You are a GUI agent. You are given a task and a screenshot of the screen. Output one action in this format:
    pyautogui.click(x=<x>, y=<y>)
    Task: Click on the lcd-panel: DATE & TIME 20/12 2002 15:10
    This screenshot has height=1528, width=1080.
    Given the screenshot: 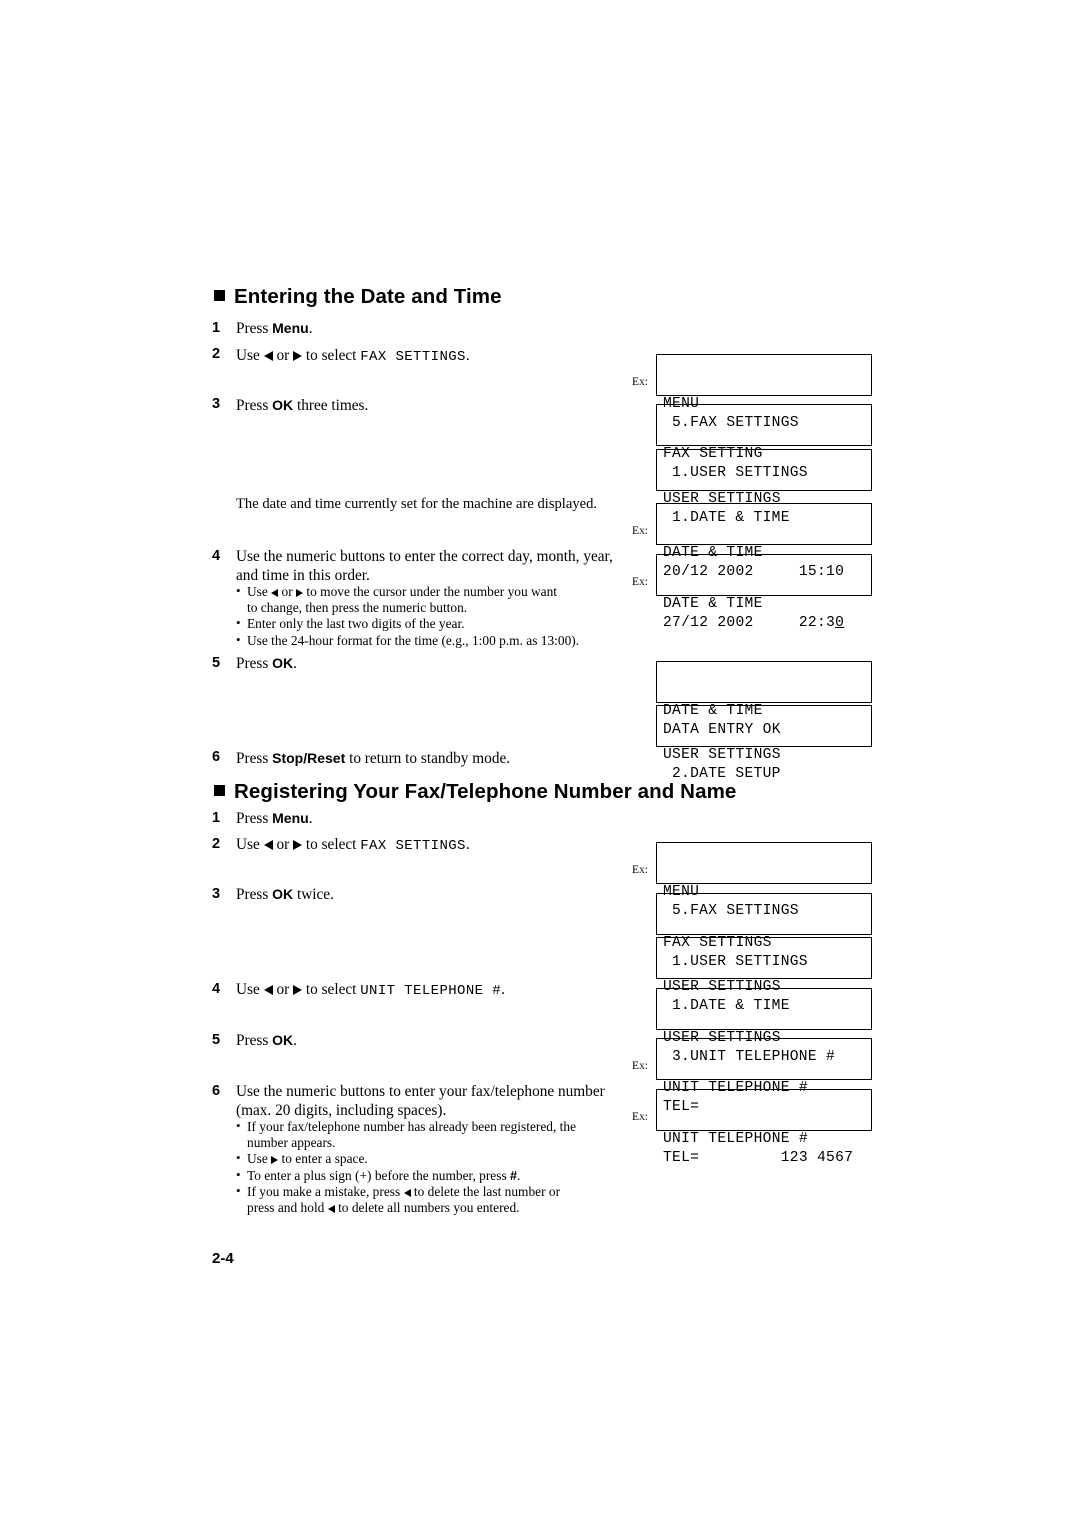 What is the action you would take?
    pyautogui.click(x=764, y=541)
    